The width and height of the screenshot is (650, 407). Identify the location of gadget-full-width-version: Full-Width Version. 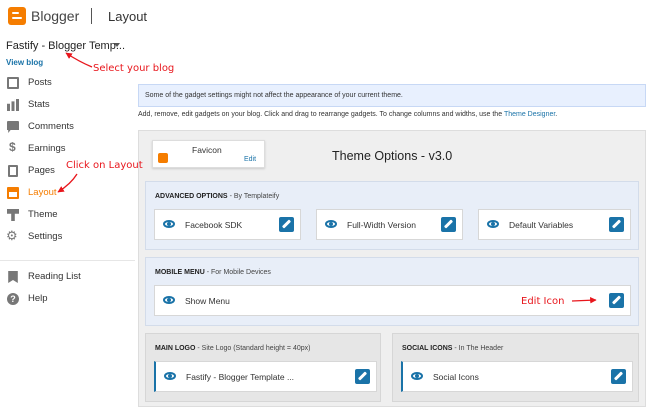
(389, 224).